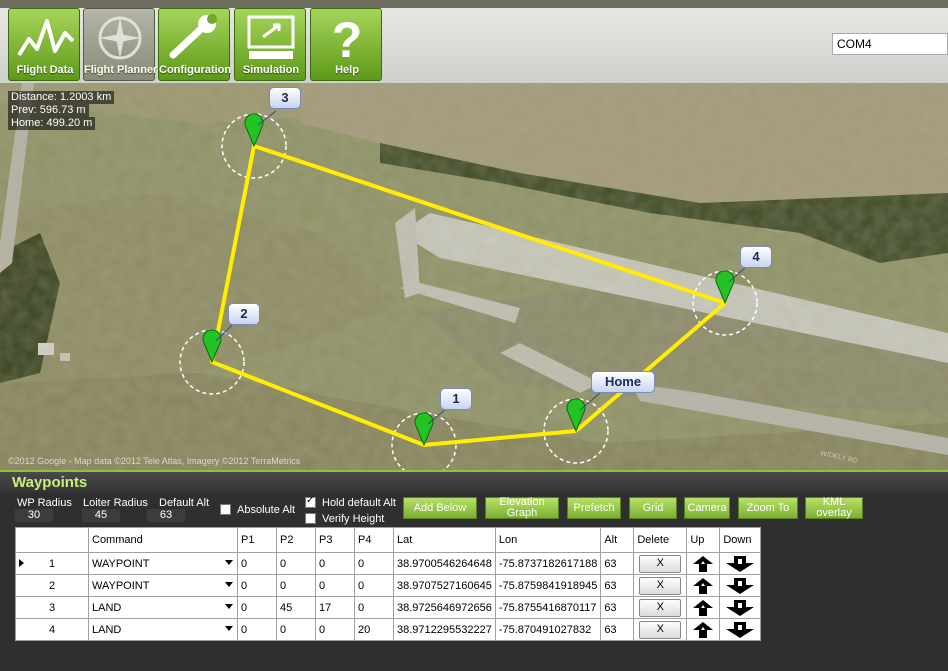  What do you see at coordinates (374, 540) in the screenshot?
I see `column-header-p4: P4` at bounding box center [374, 540].